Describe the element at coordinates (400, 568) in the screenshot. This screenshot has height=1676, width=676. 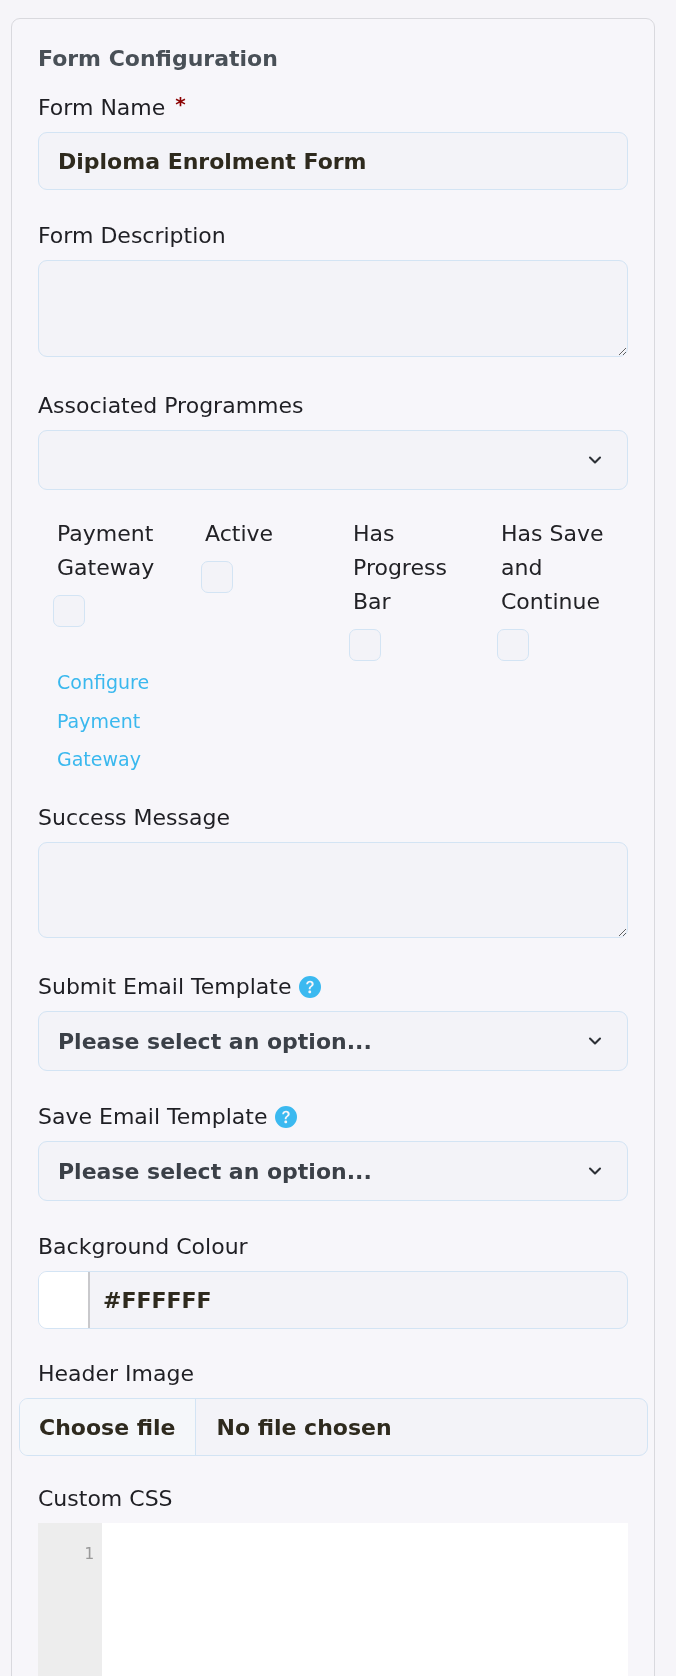
I see `checkbox-label: Has Progress Bar` at that location.